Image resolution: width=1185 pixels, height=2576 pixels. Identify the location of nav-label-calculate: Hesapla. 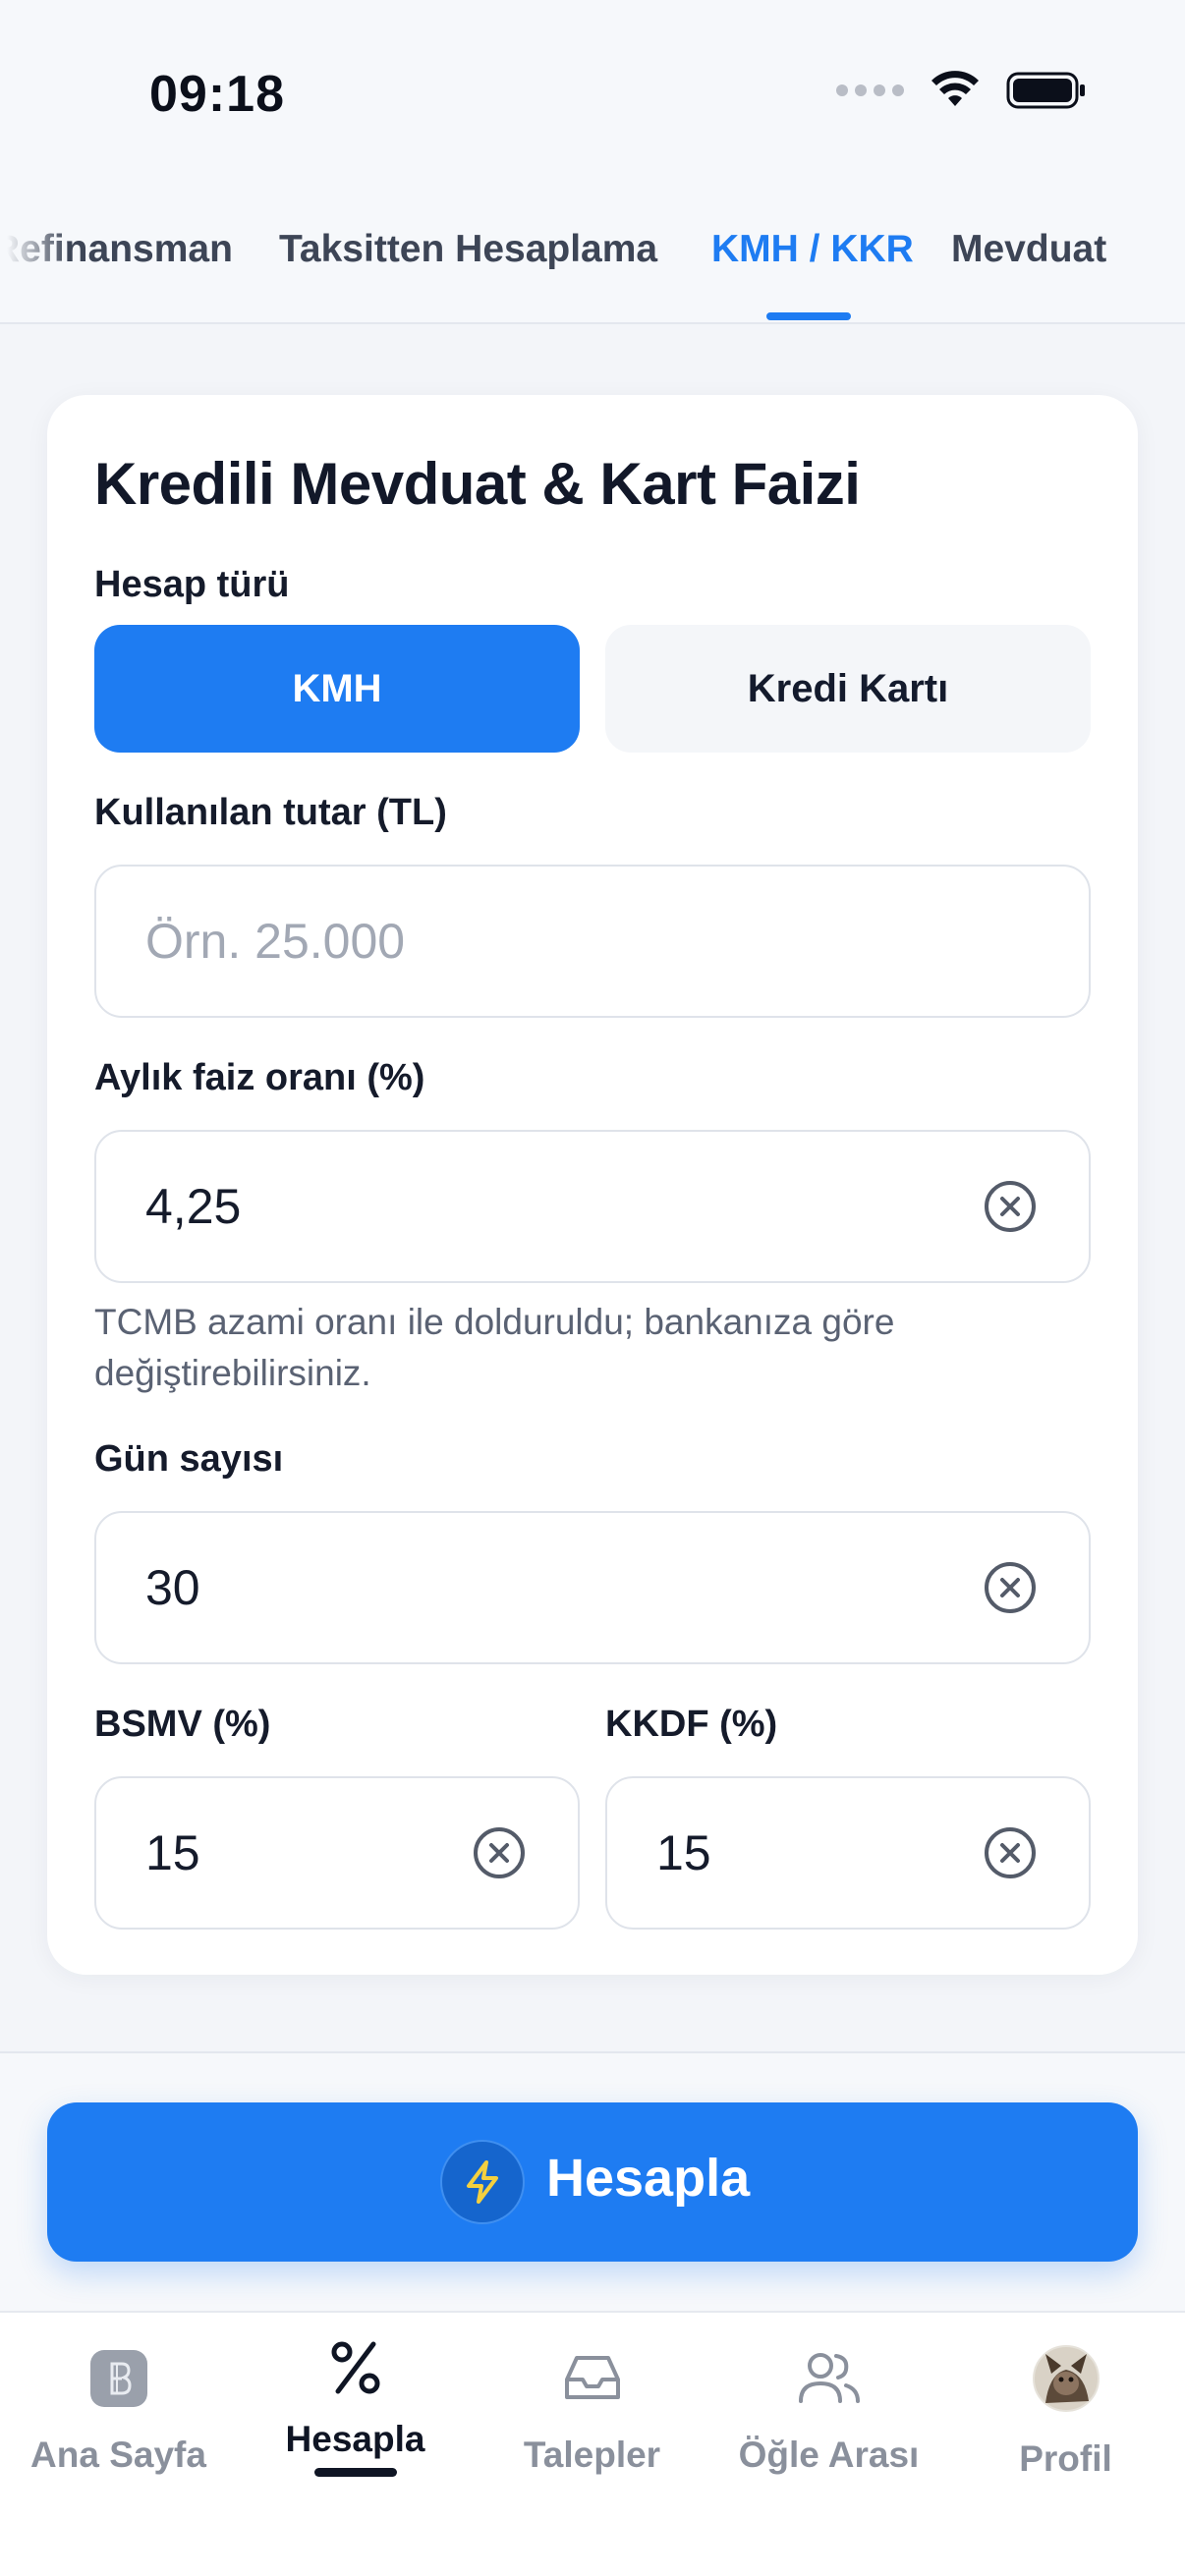
(355, 2439).